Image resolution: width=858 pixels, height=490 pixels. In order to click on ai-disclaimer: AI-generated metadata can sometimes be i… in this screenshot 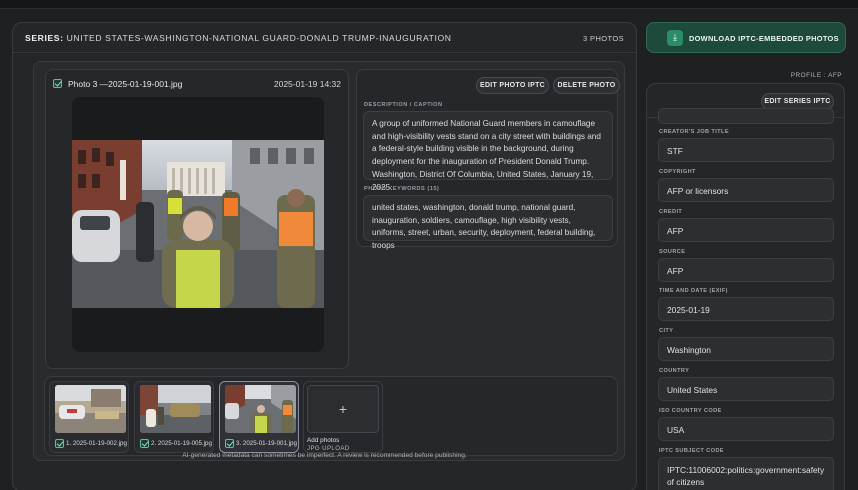, I will do `click(324, 455)`.